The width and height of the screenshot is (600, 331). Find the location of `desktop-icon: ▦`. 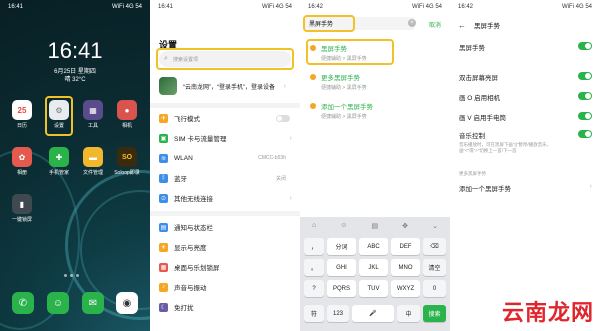

desktop-icon: ▦ is located at coordinates (163, 267).